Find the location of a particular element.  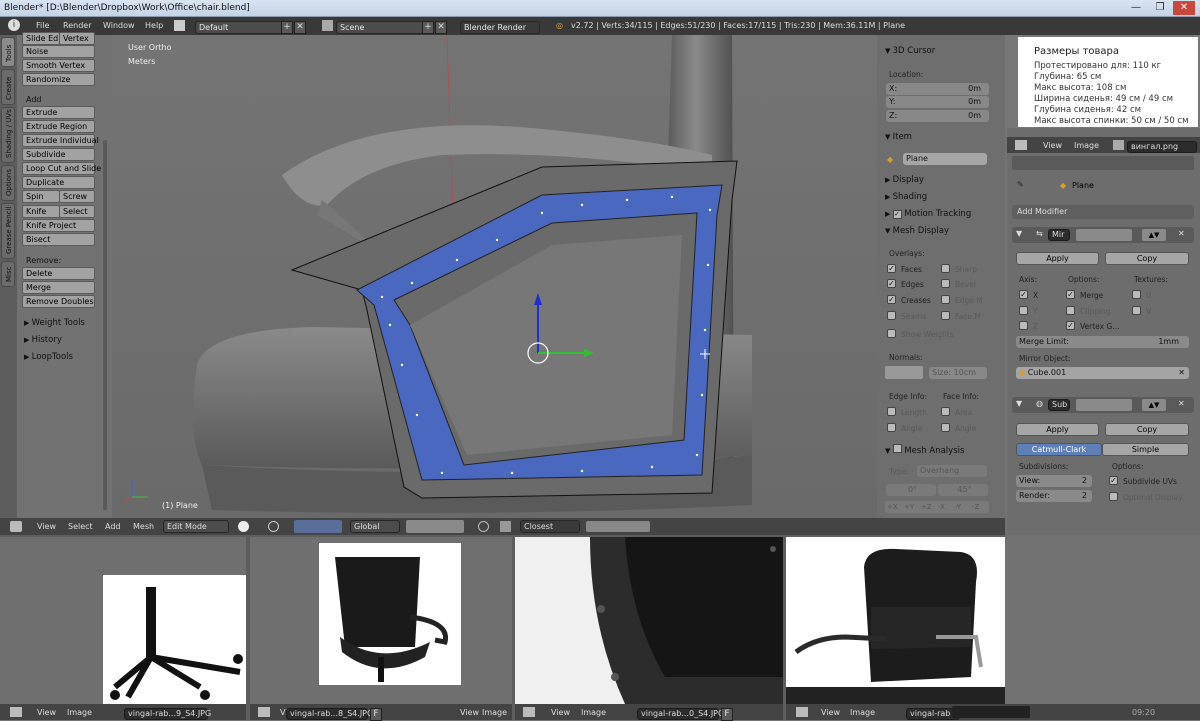

image-view-menu: View is located at coordinates (1052, 145).